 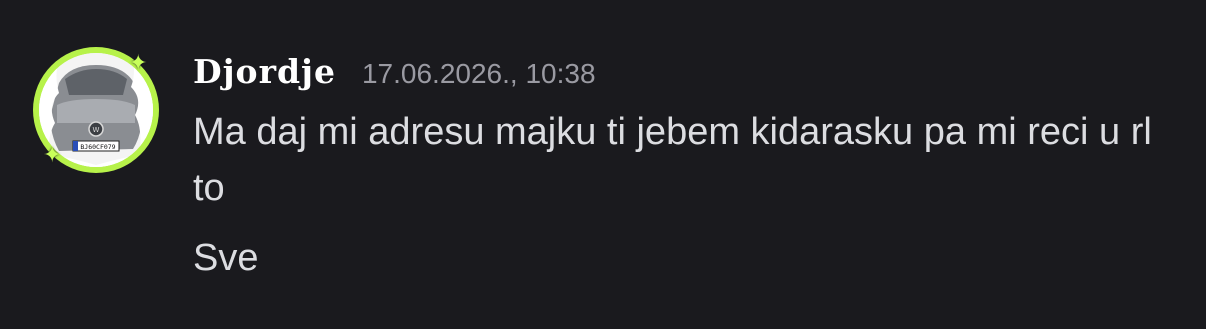 I want to click on username: Djordje, so click(x=264, y=71).